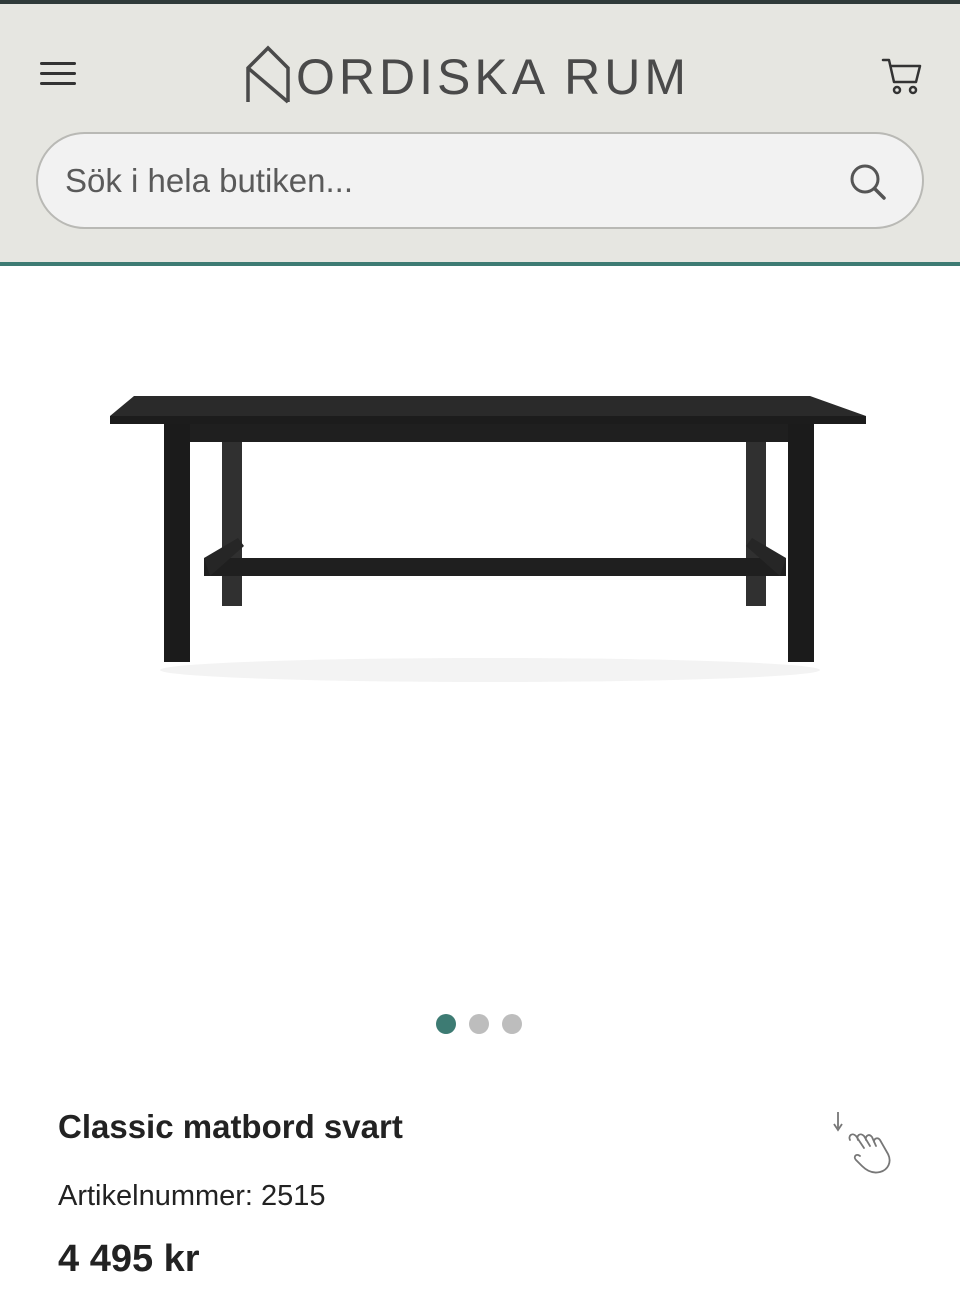 The height and width of the screenshot is (1300, 960). What do you see at coordinates (480, 264) in the screenshot?
I see `header-accent-border` at bounding box center [480, 264].